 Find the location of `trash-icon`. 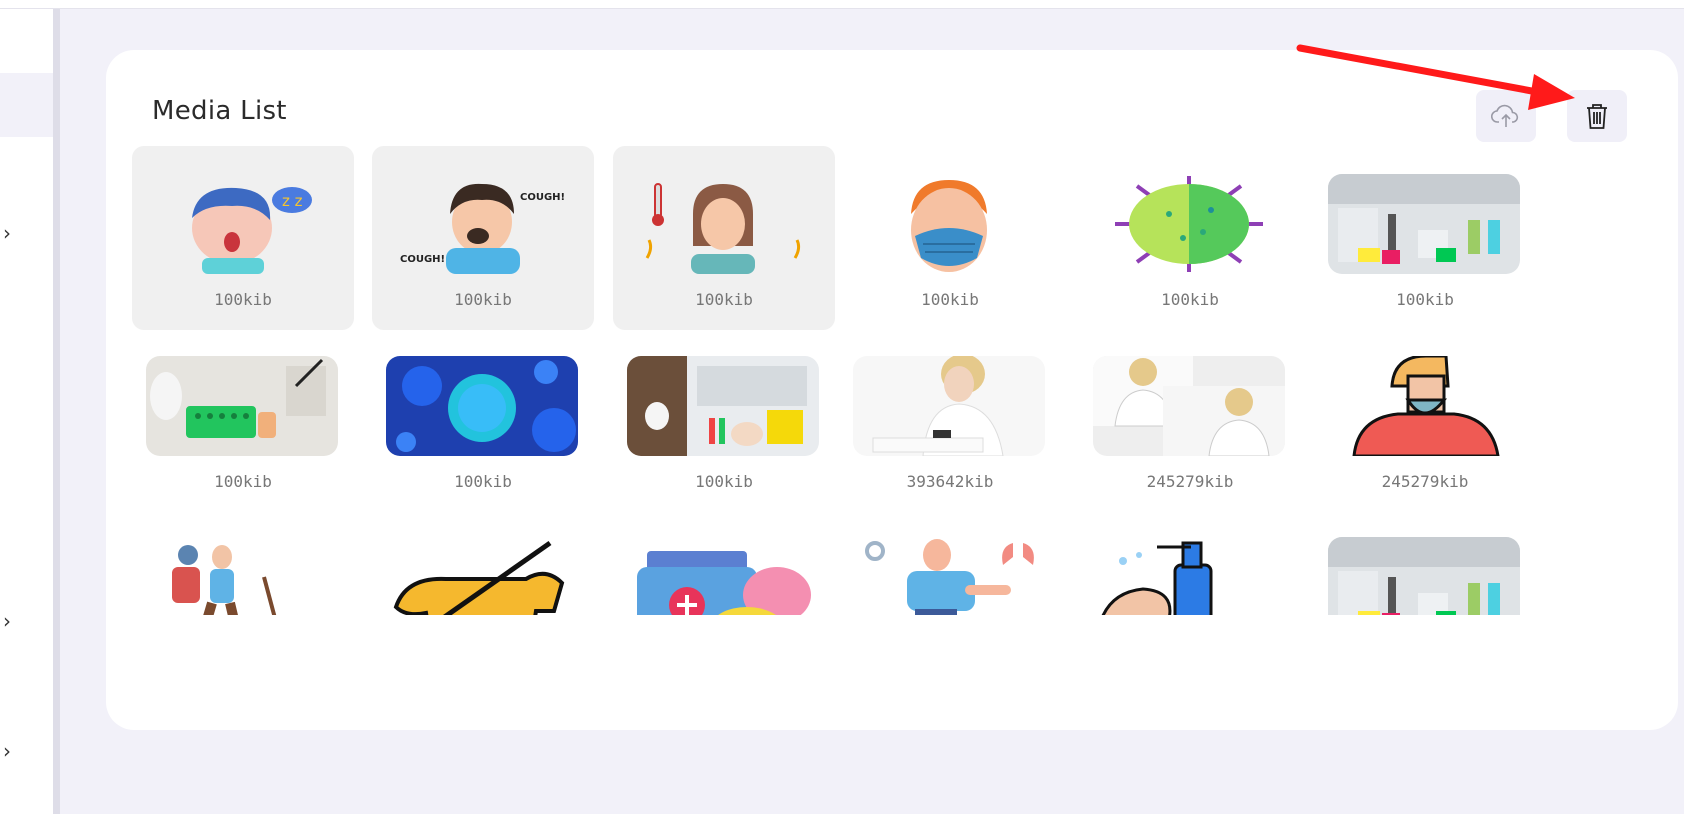

trash-icon is located at coordinates (1597, 116).